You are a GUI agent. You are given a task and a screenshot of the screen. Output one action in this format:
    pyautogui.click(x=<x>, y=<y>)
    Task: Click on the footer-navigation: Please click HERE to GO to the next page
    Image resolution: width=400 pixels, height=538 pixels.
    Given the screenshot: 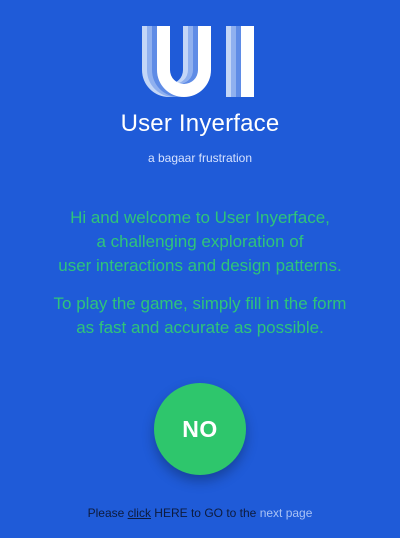 What is the action you would take?
    pyautogui.click(x=200, y=513)
    